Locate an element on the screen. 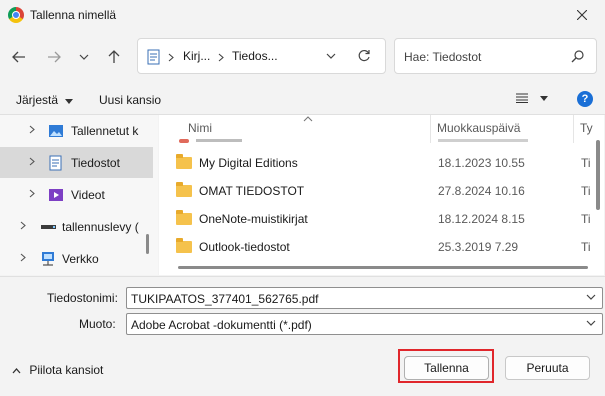 This screenshot has height=396, width=605. nav-item-label: tallennuslevy ( is located at coordinates (100, 227).